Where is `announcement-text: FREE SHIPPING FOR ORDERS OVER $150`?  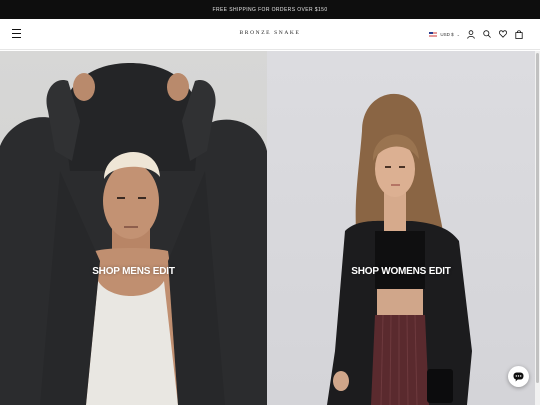
announcement-text: FREE SHIPPING FOR ORDERS OVER $150 is located at coordinates (270, 9).